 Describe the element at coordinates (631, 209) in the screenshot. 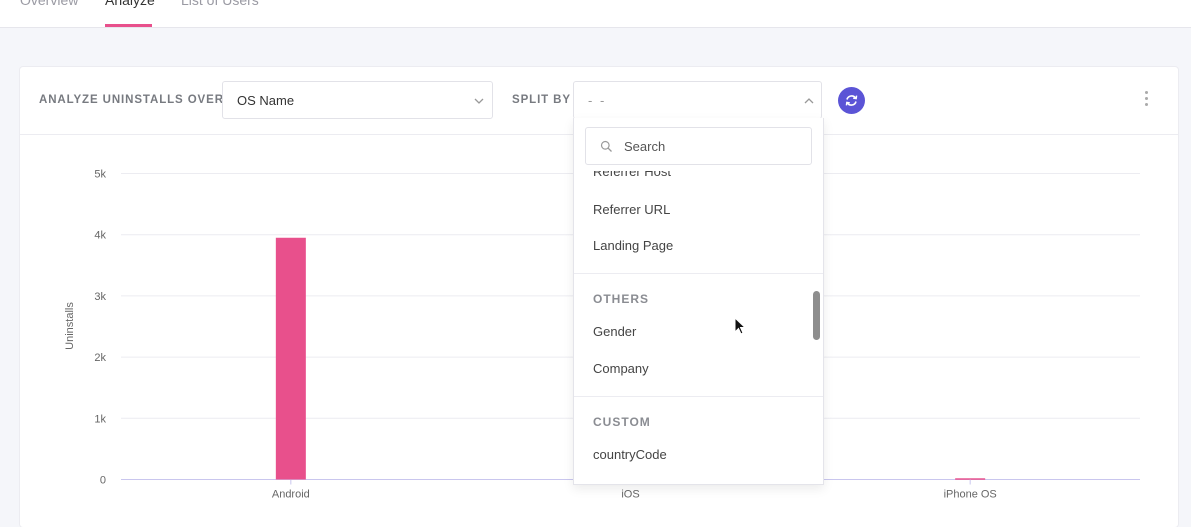

I see `option-referrer-url: Referrer URL` at that location.